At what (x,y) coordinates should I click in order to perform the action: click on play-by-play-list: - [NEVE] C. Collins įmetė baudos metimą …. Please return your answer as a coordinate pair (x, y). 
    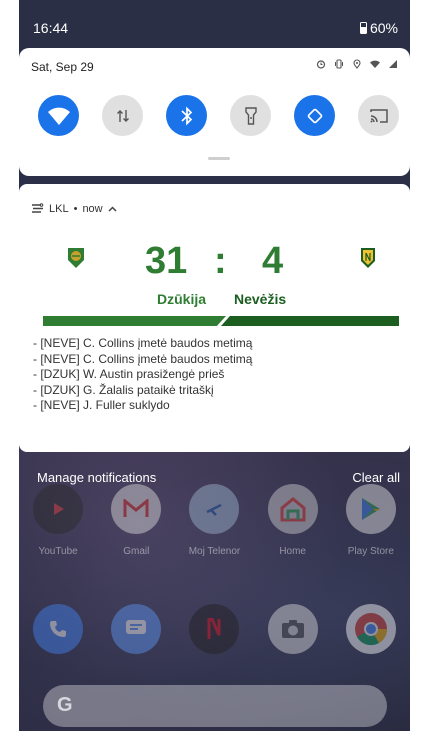
    Looking at the image, I should click on (142, 375).